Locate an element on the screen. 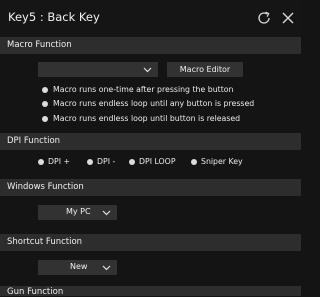 This screenshot has width=320, height=297. macro-function-title: Macro Function is located at coordinates (39, 45).